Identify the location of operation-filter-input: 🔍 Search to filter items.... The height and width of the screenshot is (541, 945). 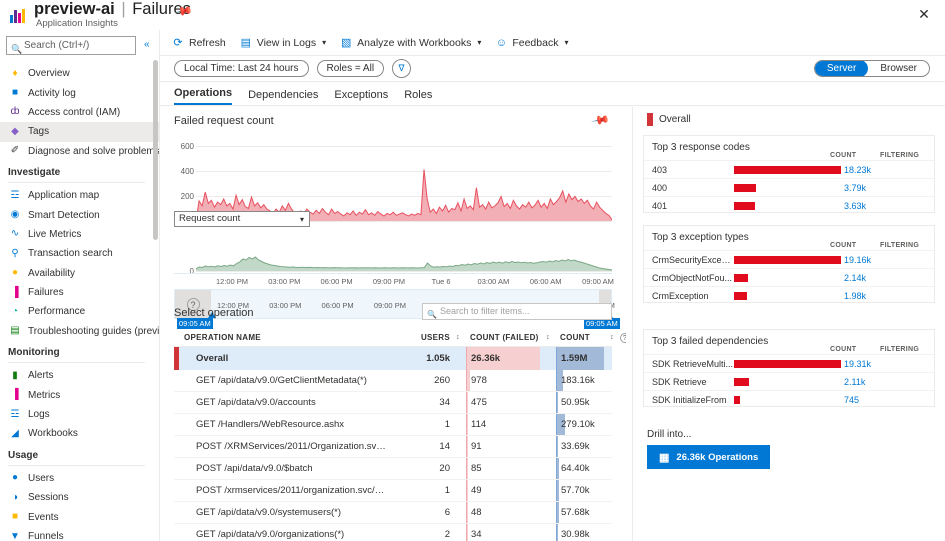
(517, 311).